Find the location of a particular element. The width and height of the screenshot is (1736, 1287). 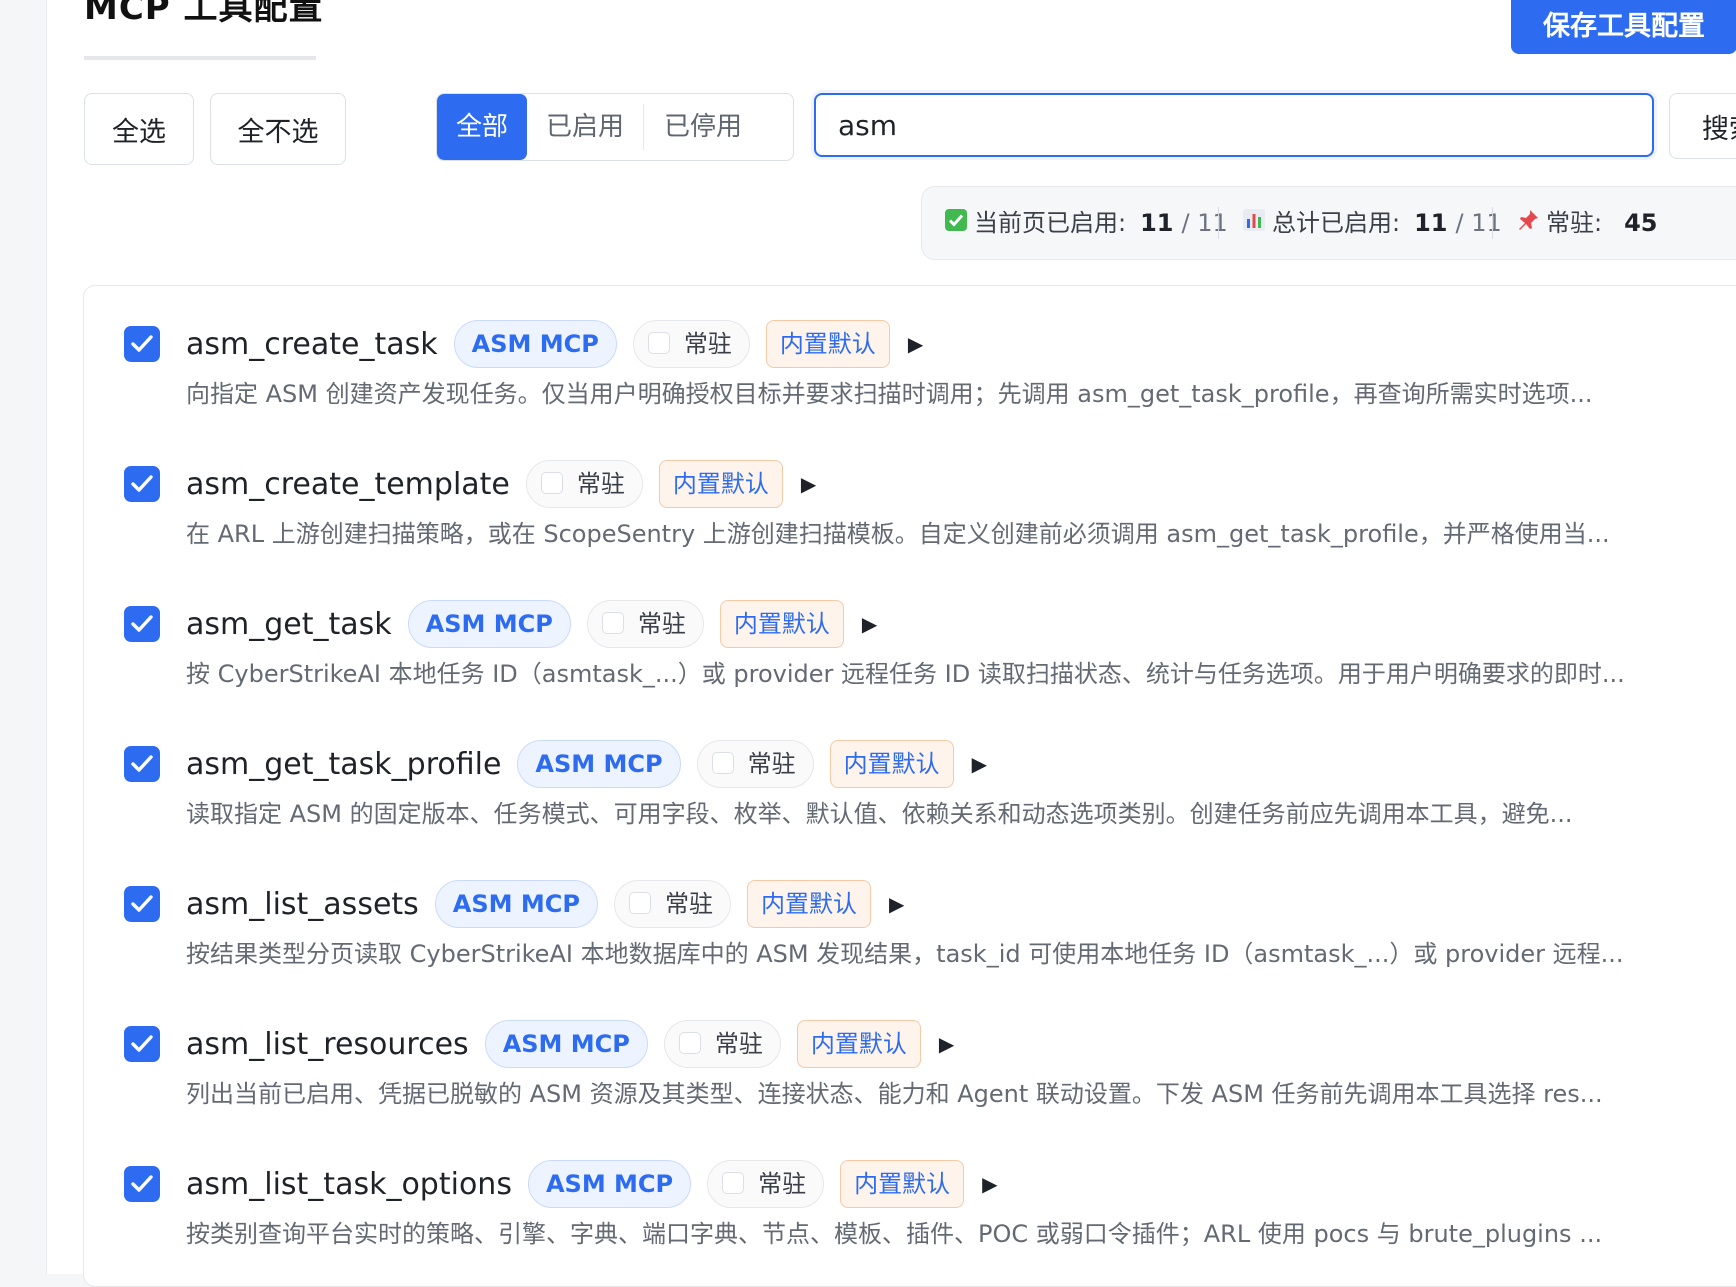

tool-name: asm_create_task is located at coordinates (312, 344).